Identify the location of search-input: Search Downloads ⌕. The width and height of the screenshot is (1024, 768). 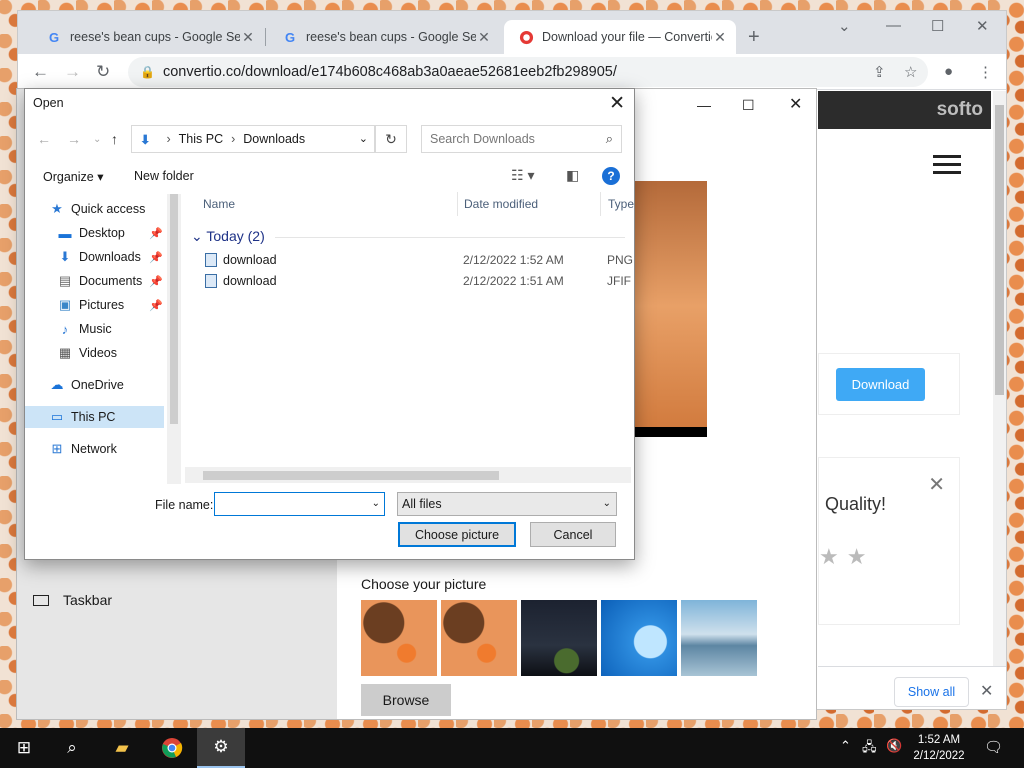
(521, 139).